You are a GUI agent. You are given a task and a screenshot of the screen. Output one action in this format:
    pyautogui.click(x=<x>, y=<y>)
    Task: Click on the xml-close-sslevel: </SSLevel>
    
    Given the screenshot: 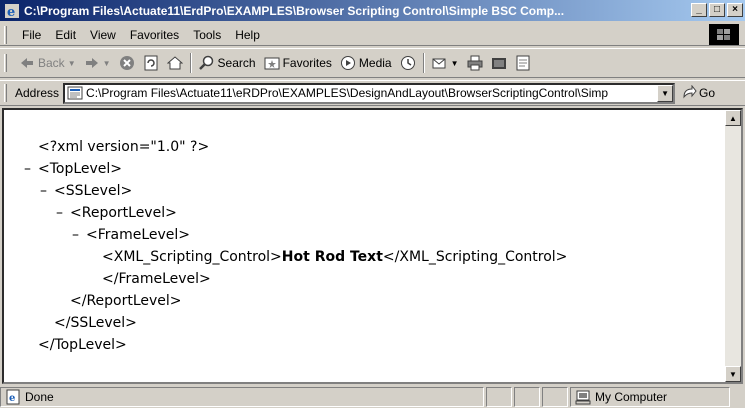 What is the action you would take?
    pyautogui.click(x=95, y=323)
    